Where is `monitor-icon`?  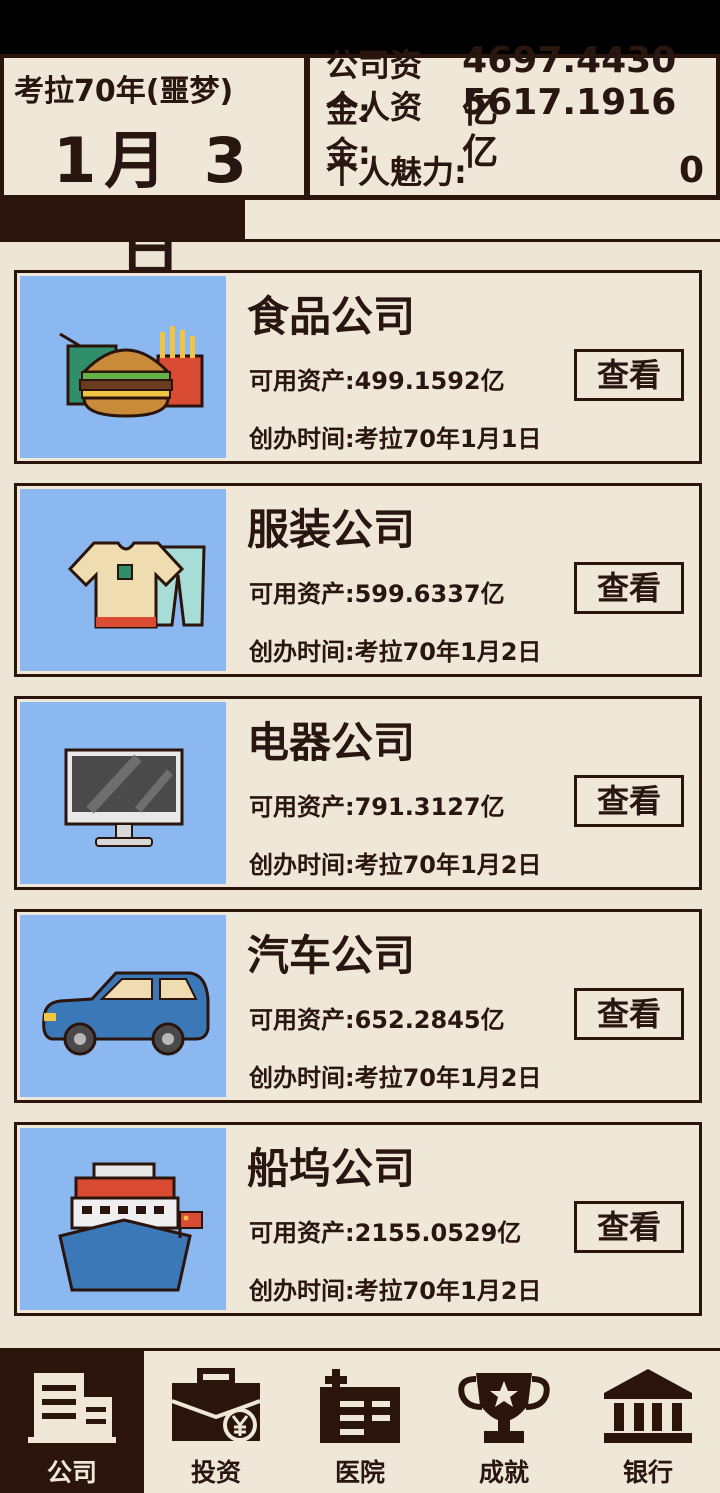 monitor-icon is located at coordinates (124, 797).